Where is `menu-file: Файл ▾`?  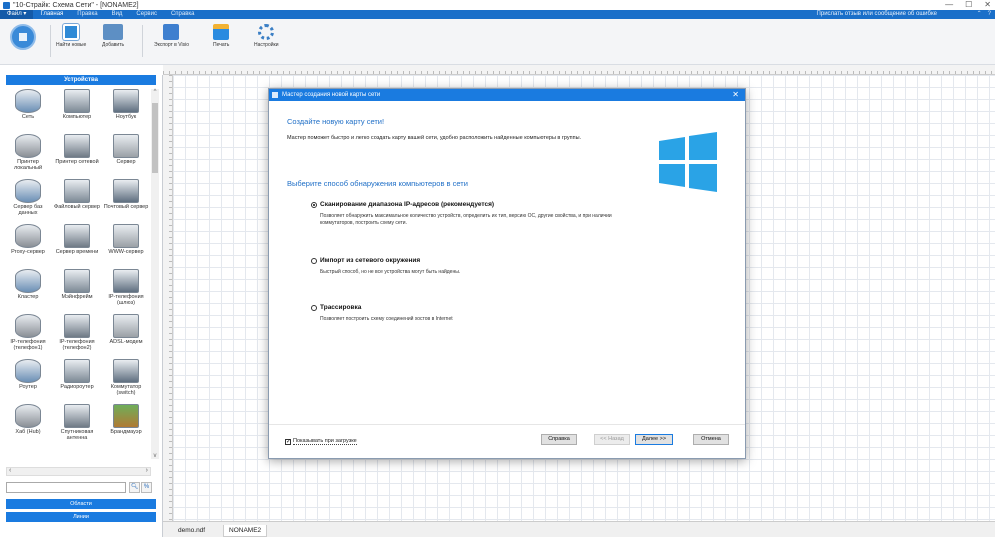 menu-file: Файл ▾ is located at coordinates (17, 14).